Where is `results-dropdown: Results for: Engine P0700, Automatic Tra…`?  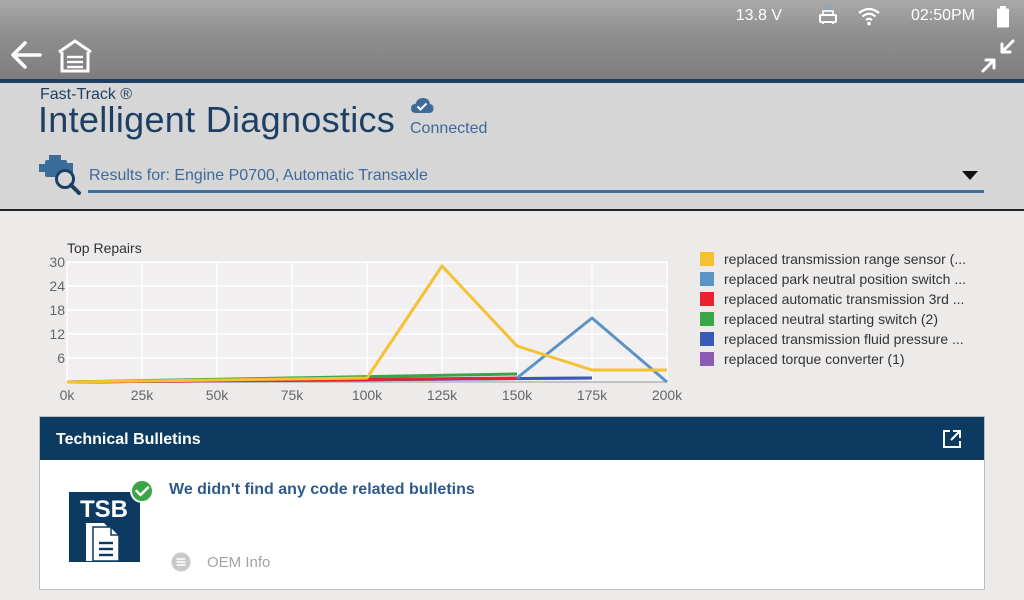
results-dropdown: Results for: Engine P0700, Automatic Tra… is located at coordinates (536, 178).